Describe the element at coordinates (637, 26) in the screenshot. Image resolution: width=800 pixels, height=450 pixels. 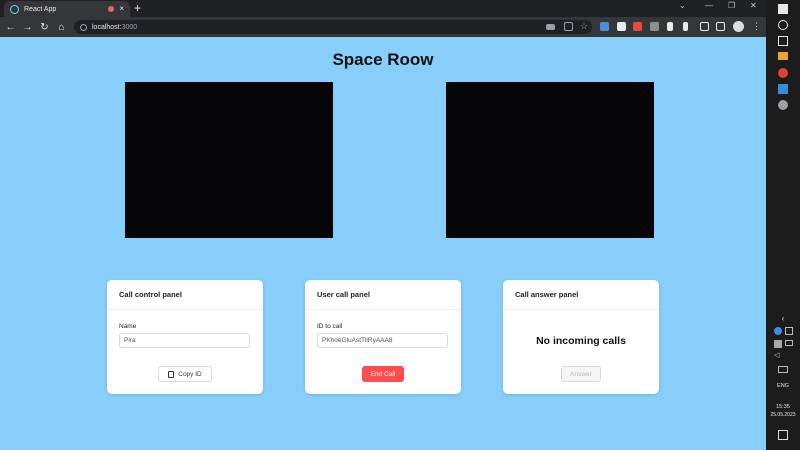
I see `extension-red-icon` at that location.